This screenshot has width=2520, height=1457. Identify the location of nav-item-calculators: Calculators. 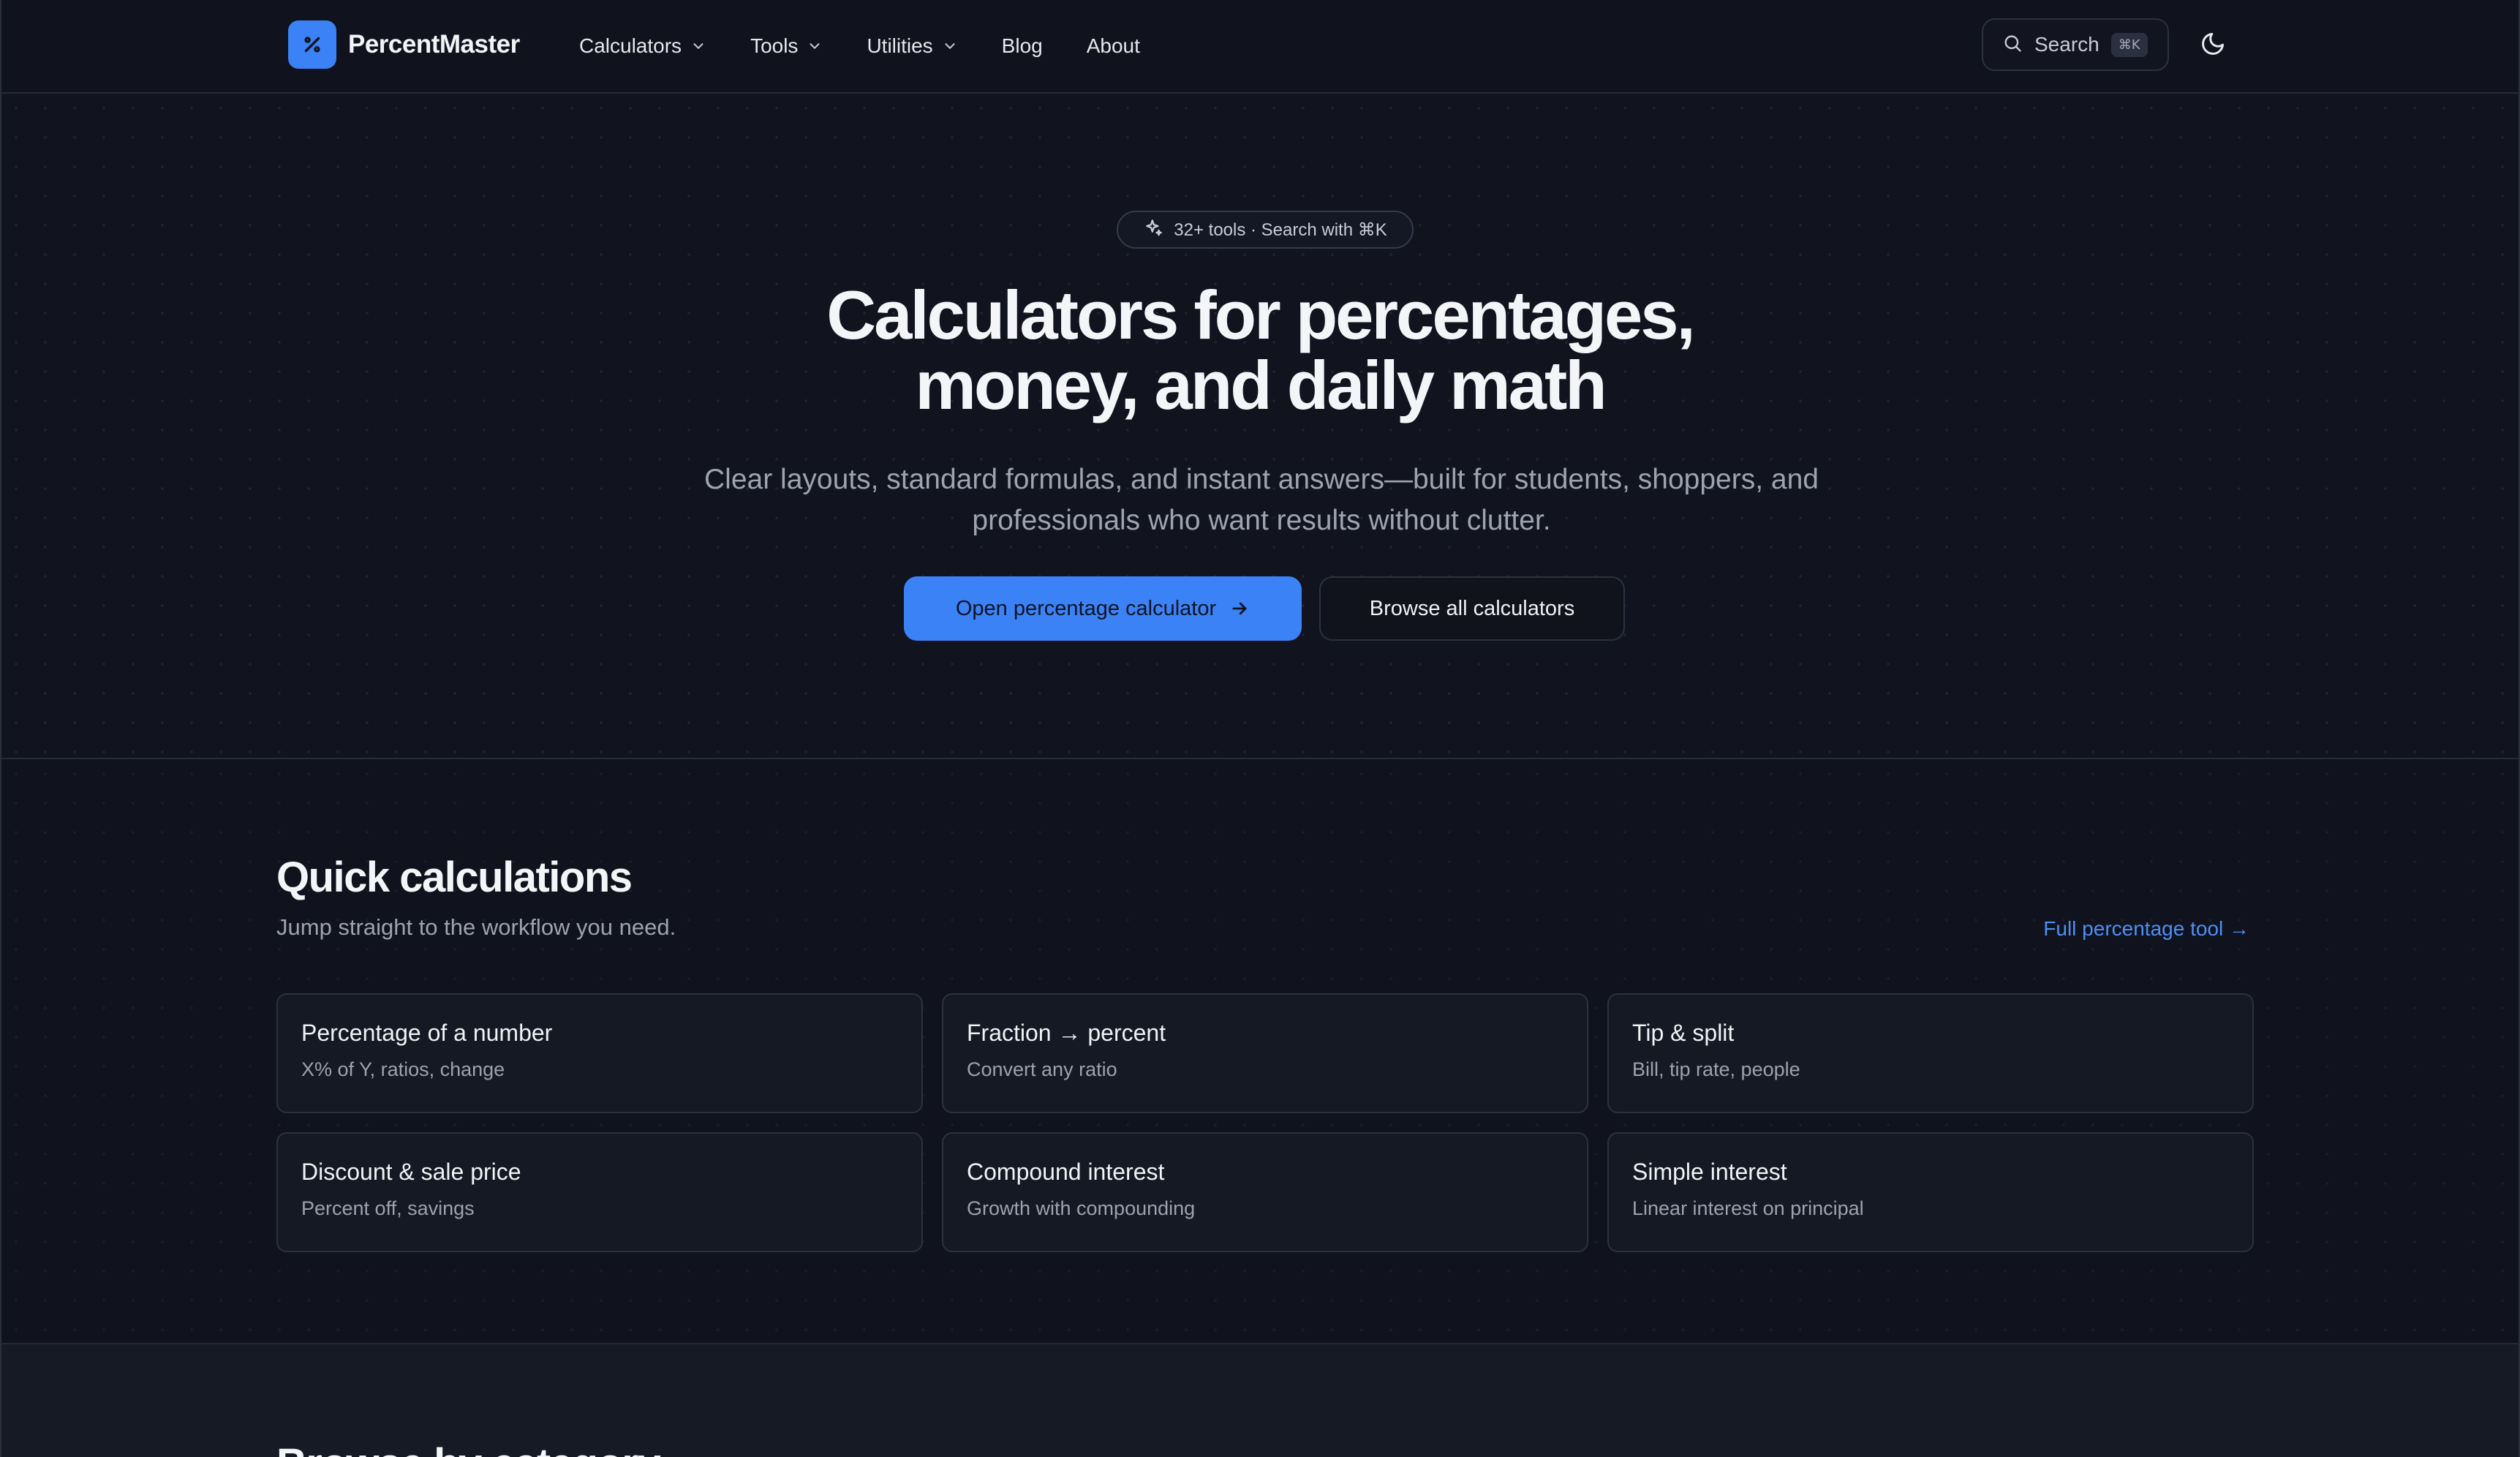
(642, 46).